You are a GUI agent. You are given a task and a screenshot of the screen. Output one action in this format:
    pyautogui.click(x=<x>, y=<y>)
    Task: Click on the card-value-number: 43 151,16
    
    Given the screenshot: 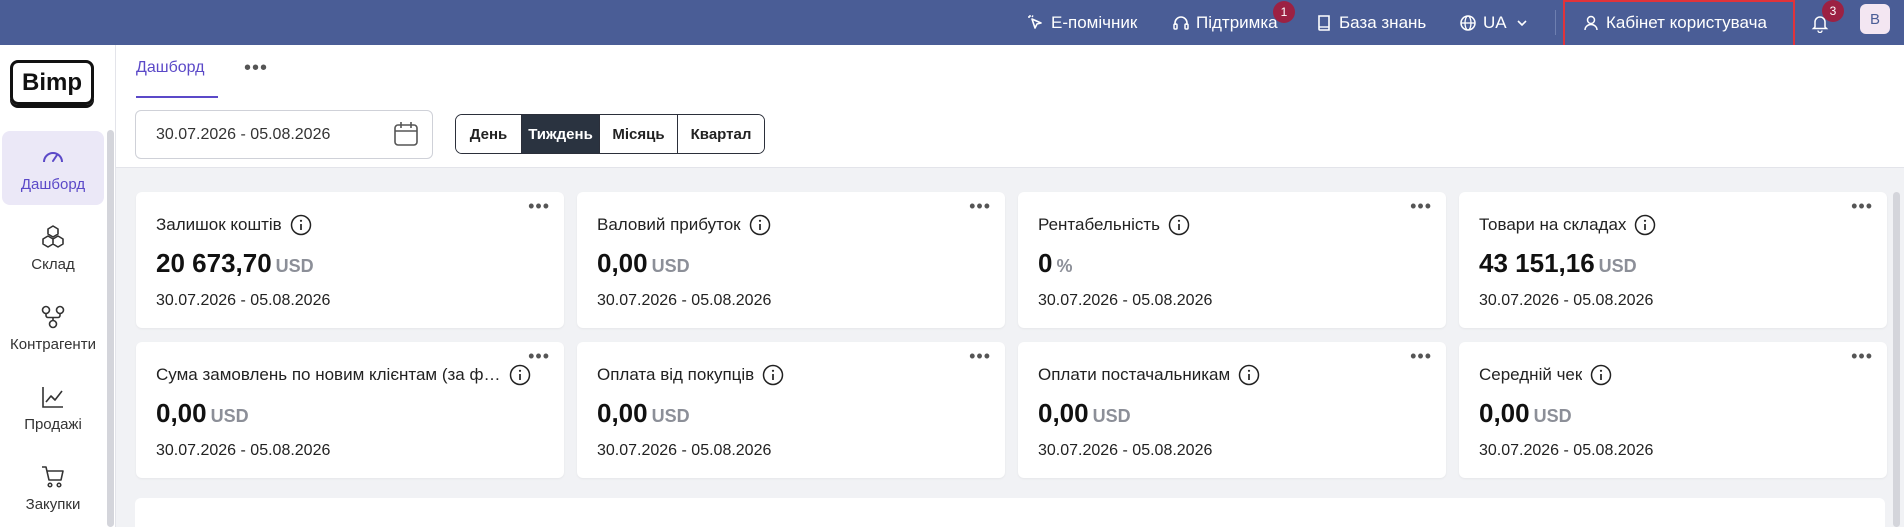 What is the action you would take?
    pyautogui.click(x=1537, y=263)
    